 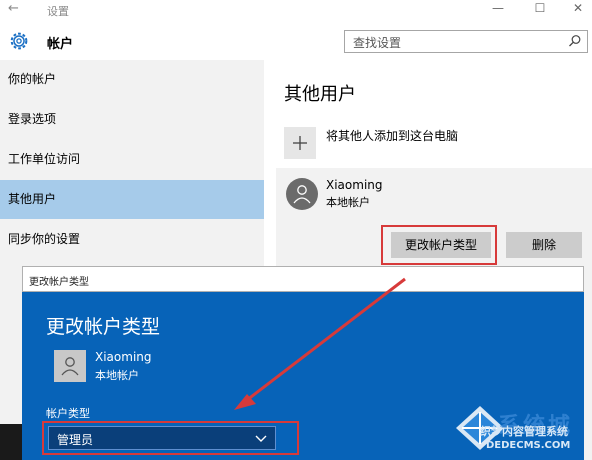 I want to click on plus-icon, so click(x=300, y=143).